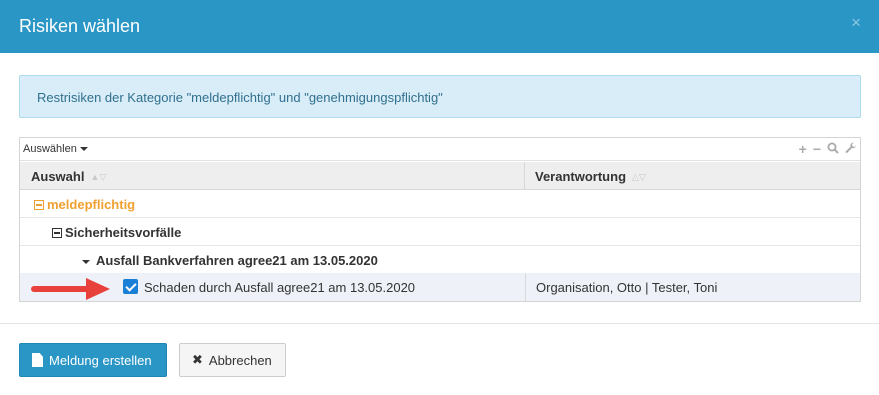 The width and height of the screenshot is (879, 395). Describe the element at coordinates (439, 26) in the screenshot. I see `dialog-header: Risiken wählen ×` at that location.